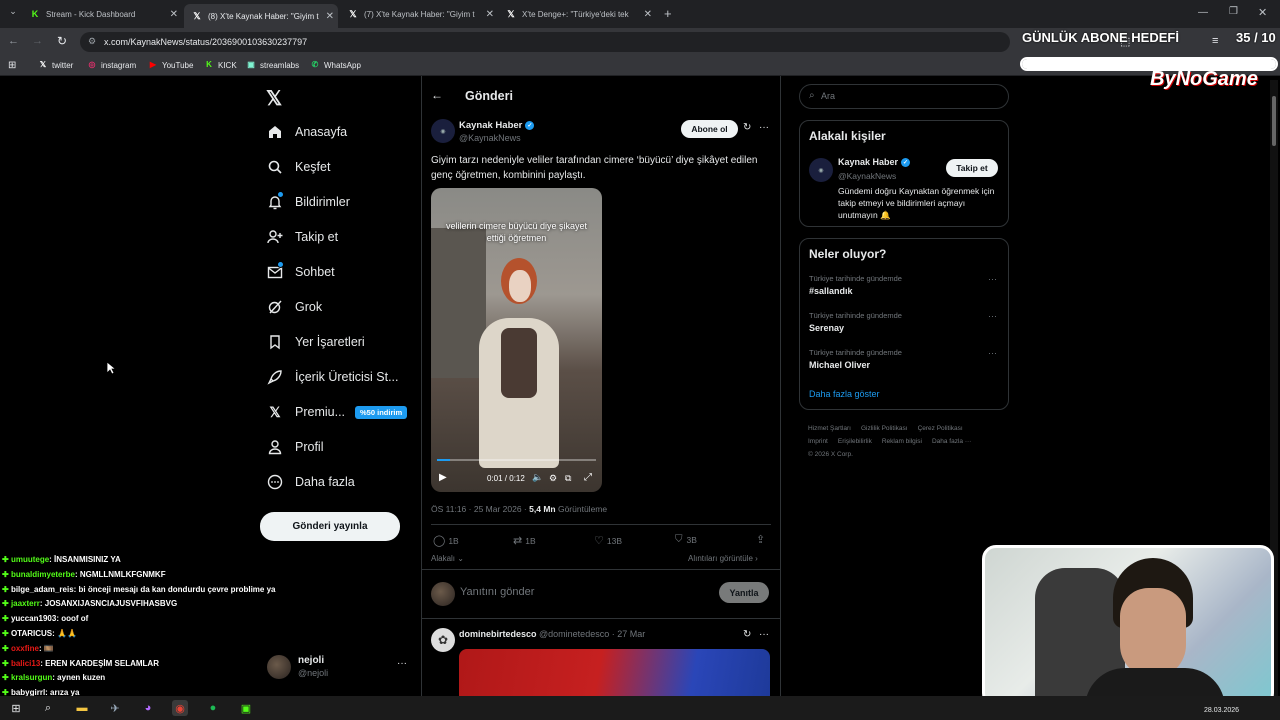 The width and height of the screenshot is (1280, 720). I want to click on nav-home: Anasayfa, so click(307, 132).